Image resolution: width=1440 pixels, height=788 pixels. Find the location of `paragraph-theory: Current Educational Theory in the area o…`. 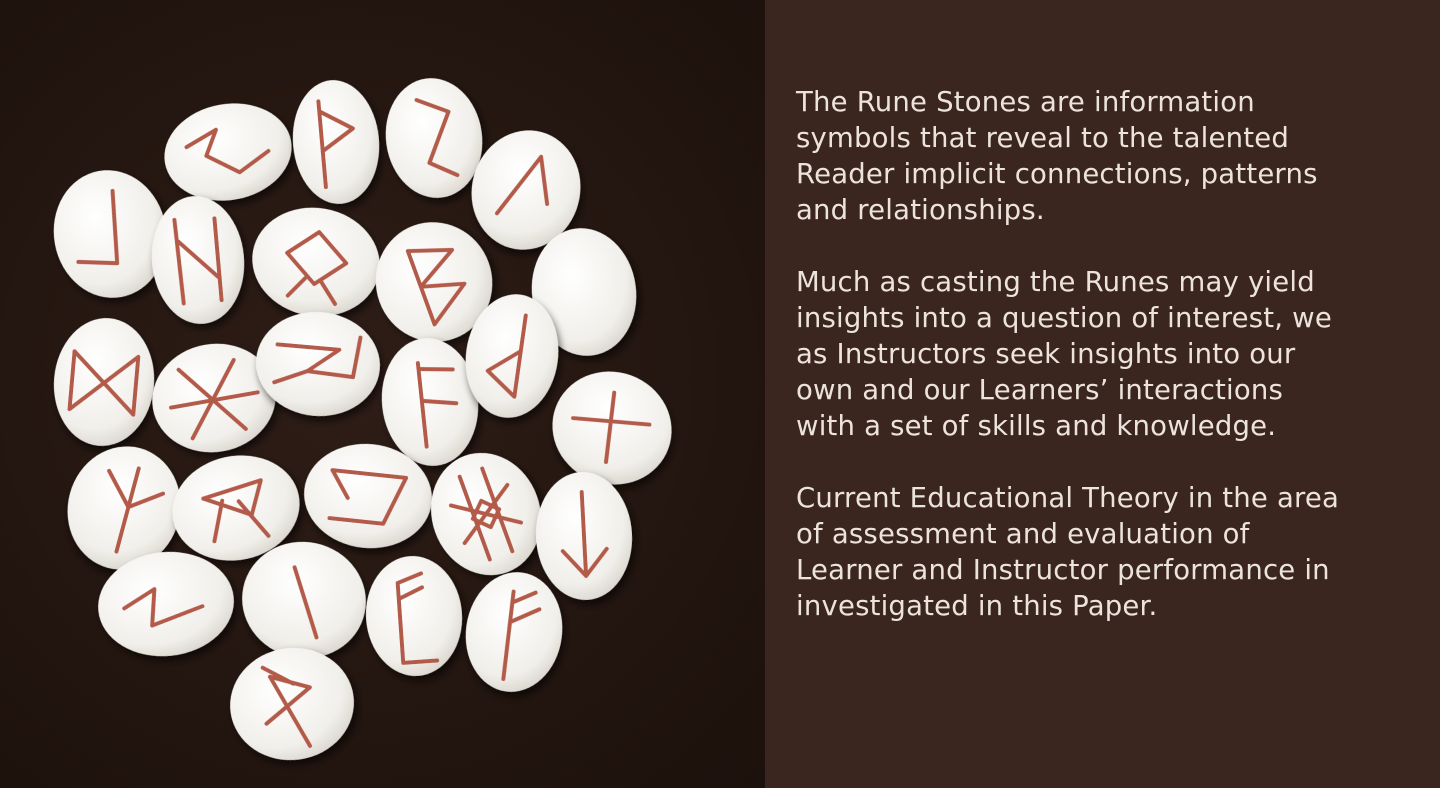

paragraph-theory: Current Educational Theory in the area o… is located at coordinates (1068, 552).